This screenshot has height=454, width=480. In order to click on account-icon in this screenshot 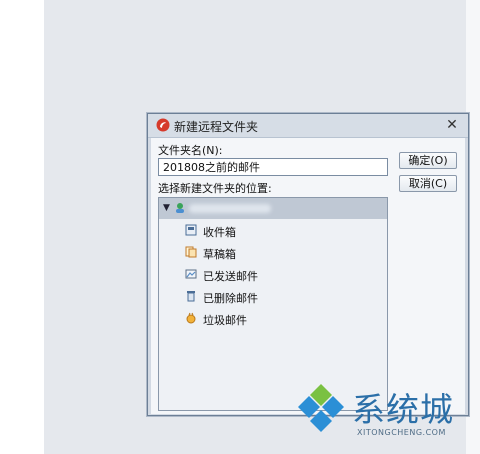, I will do `click(180, 208)`.